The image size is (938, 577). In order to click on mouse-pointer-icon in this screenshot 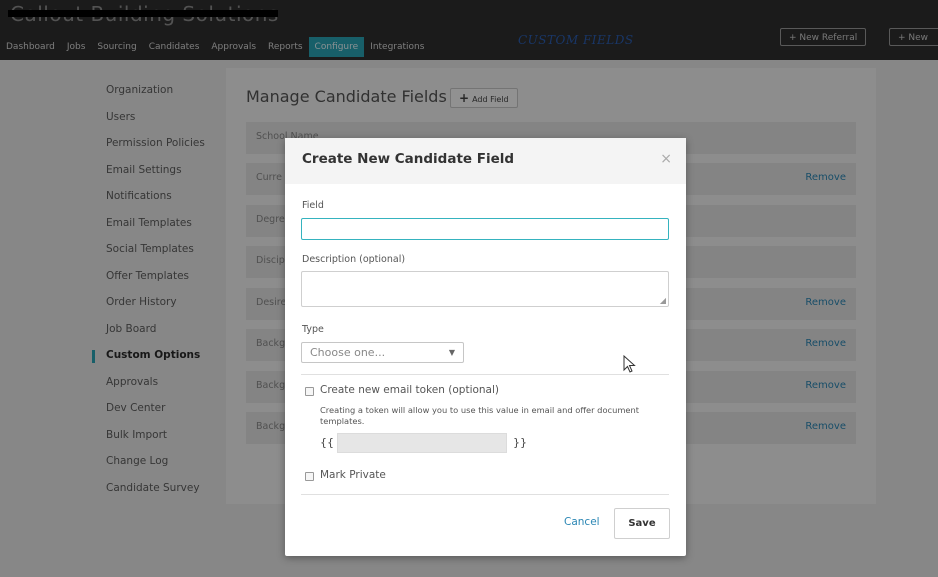, I will do `click(629, 364)`.